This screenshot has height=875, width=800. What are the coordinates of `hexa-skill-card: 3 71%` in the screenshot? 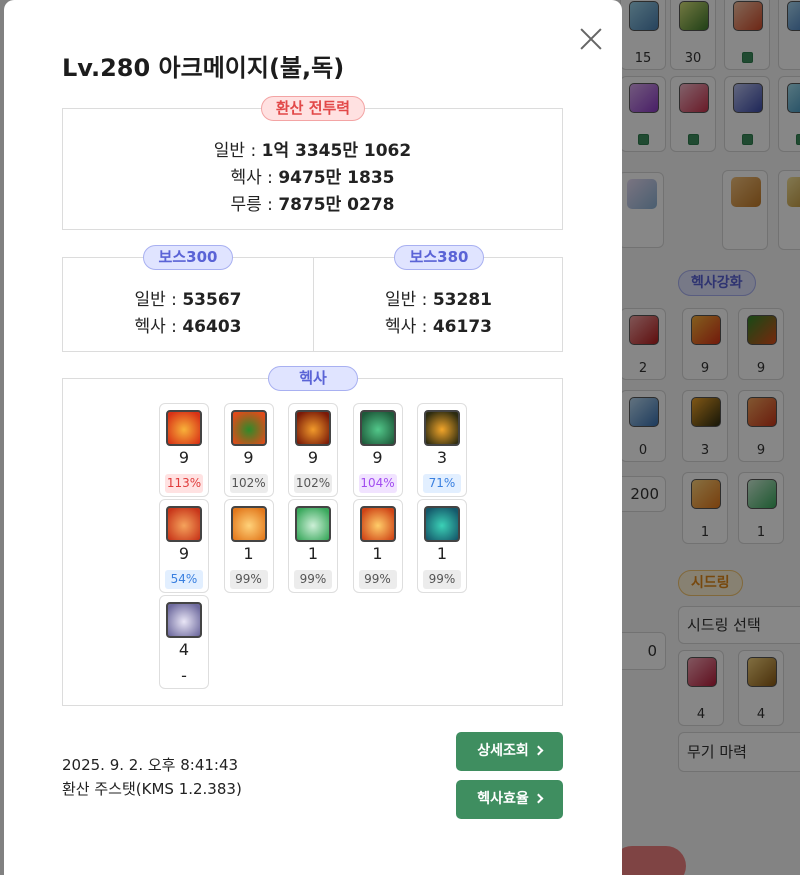 It's located at (442, 450).